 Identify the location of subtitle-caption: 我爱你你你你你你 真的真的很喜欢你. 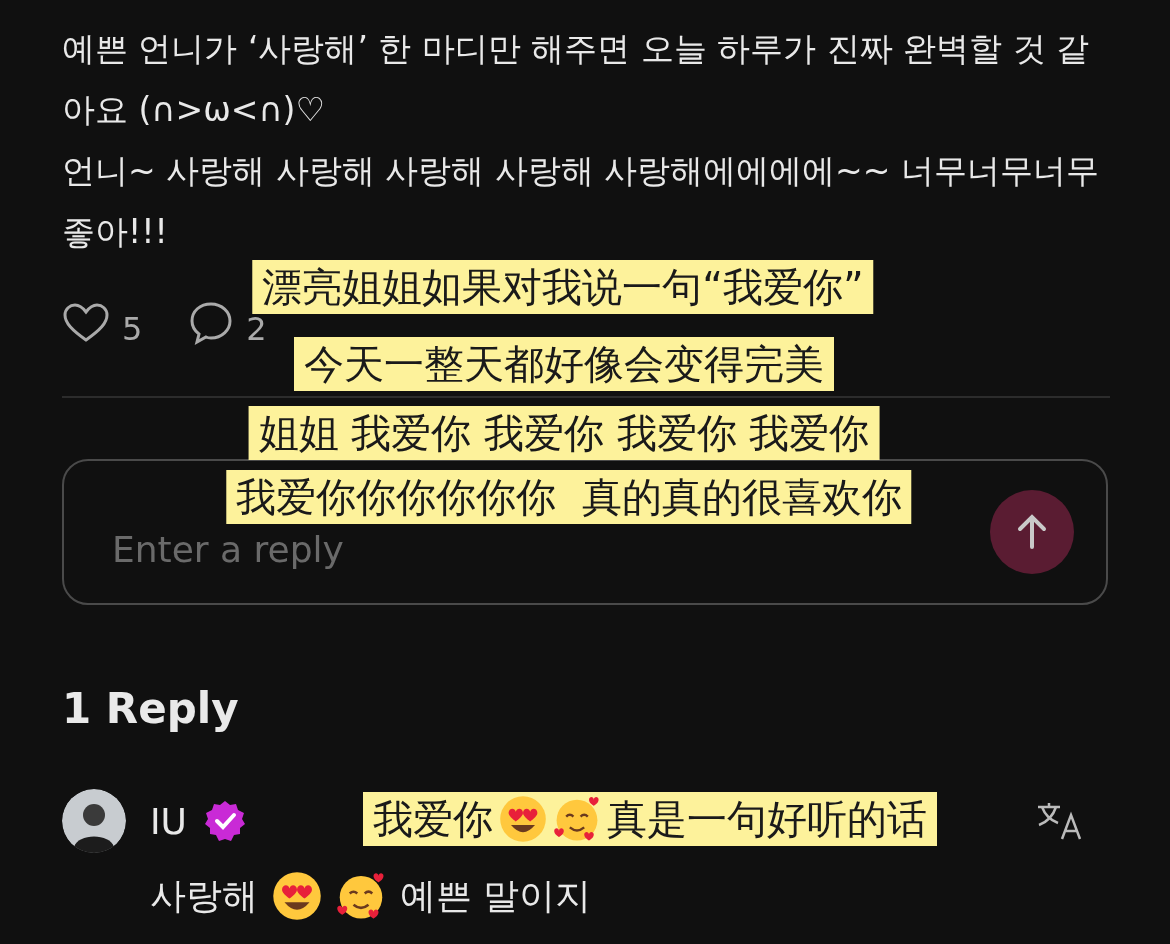
(569, 497).